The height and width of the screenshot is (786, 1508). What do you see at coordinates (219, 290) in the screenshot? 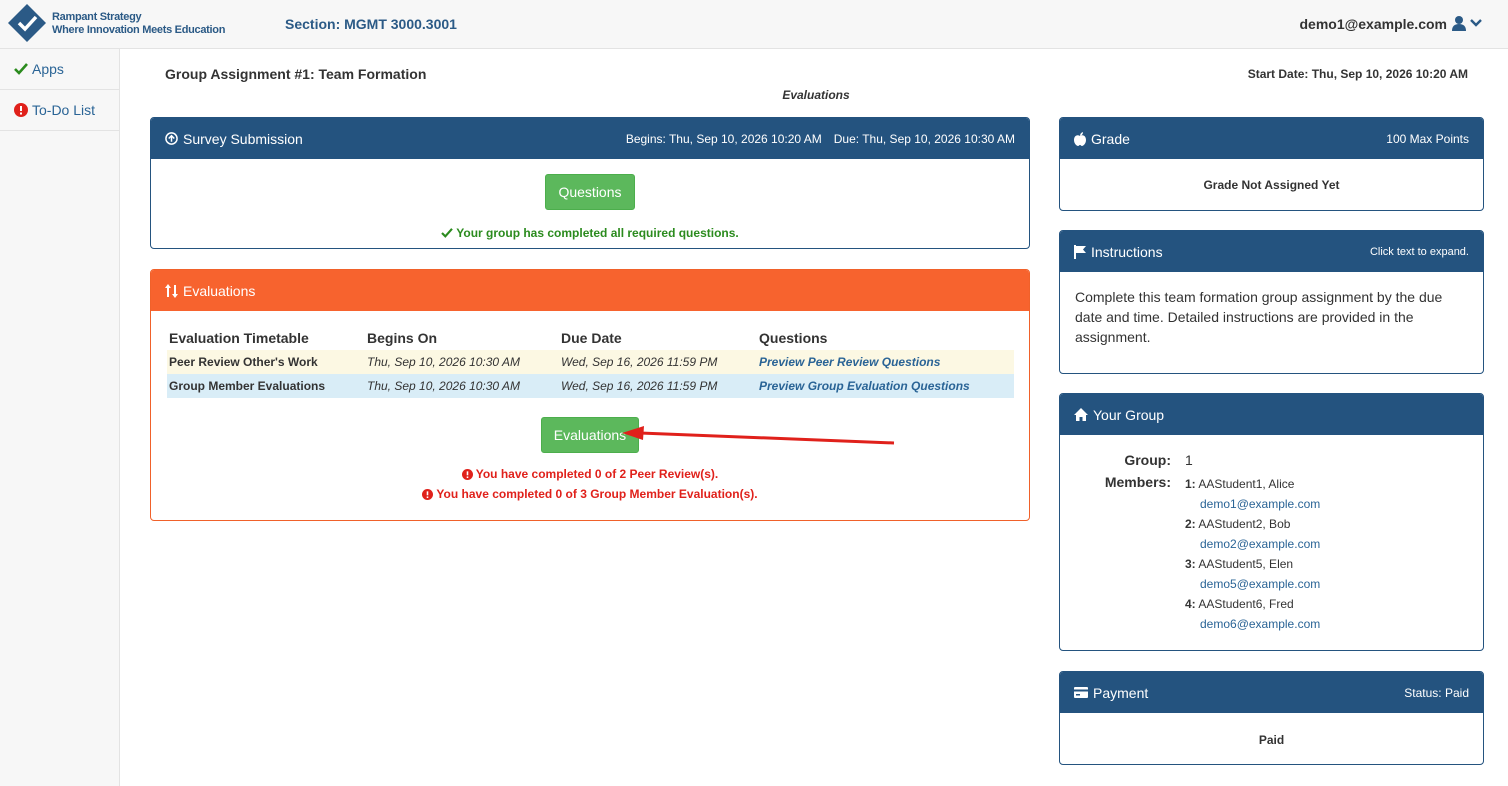
I see `evaluations-title: Evaluations` at bounding box center [219, 290].